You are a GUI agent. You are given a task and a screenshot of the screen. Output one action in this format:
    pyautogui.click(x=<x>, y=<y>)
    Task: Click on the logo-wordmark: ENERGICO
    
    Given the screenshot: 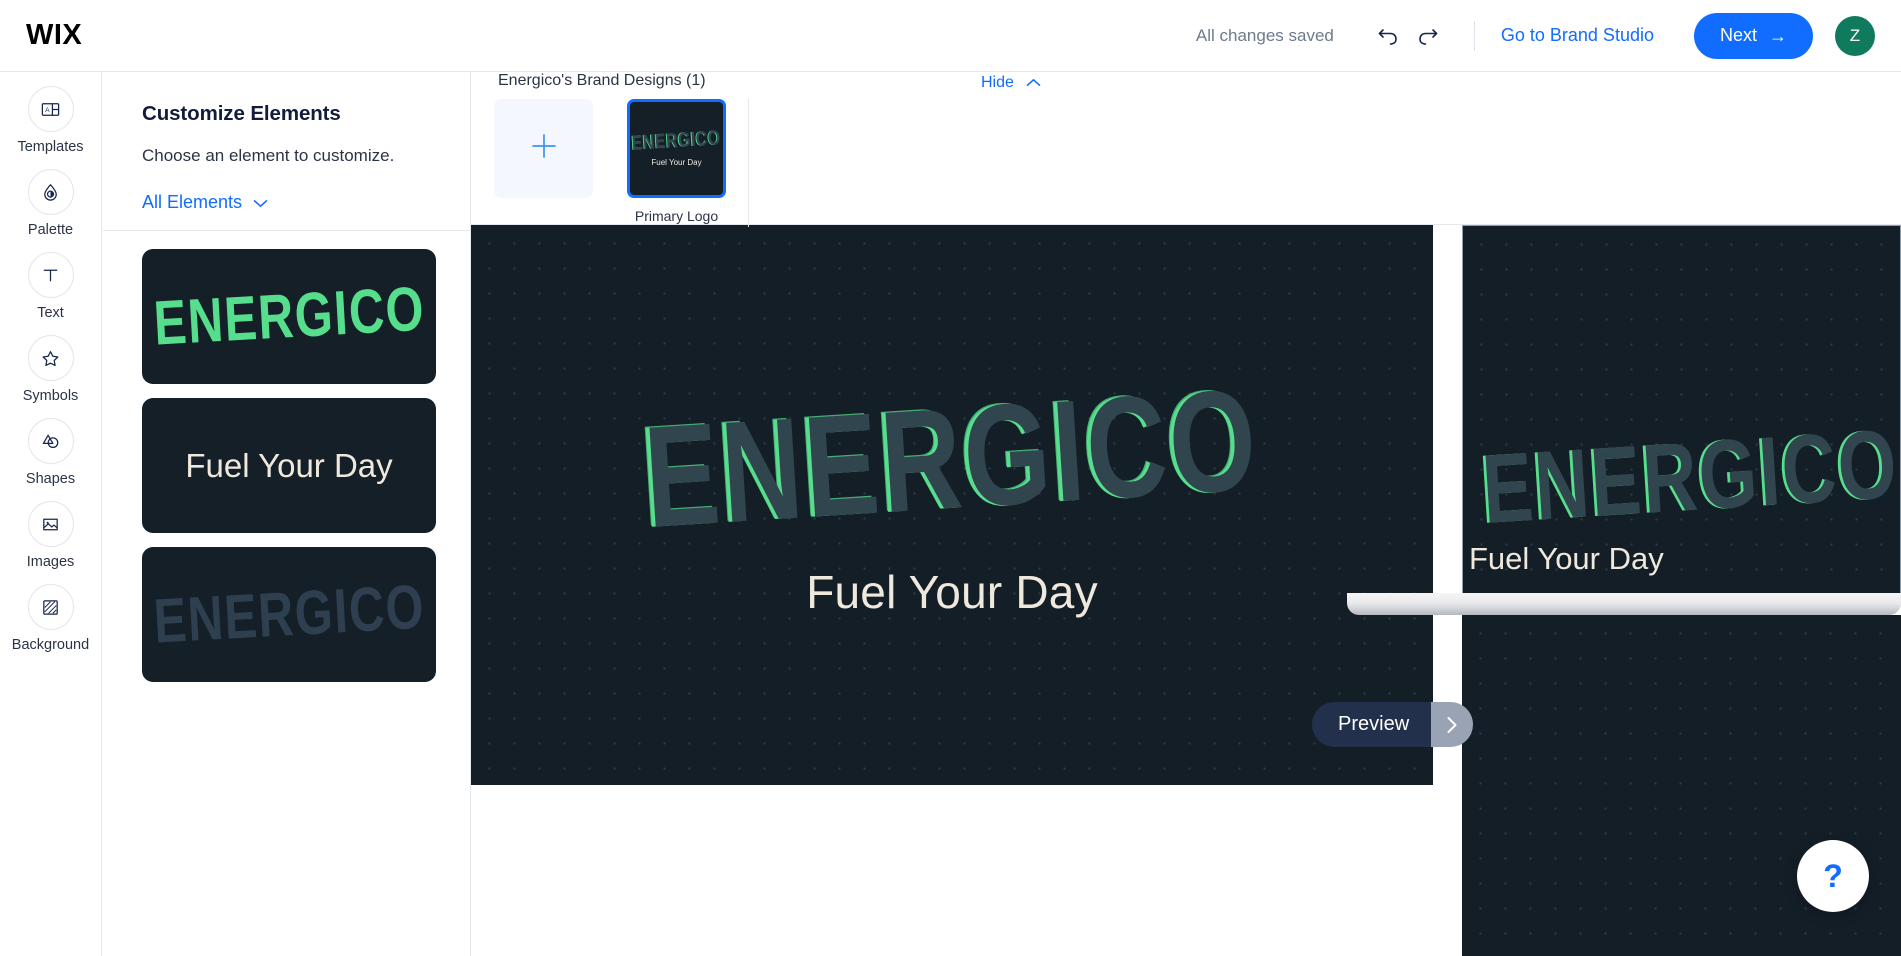 What is the action you would take?
    pyautogui.click(x=951, y=459)
    